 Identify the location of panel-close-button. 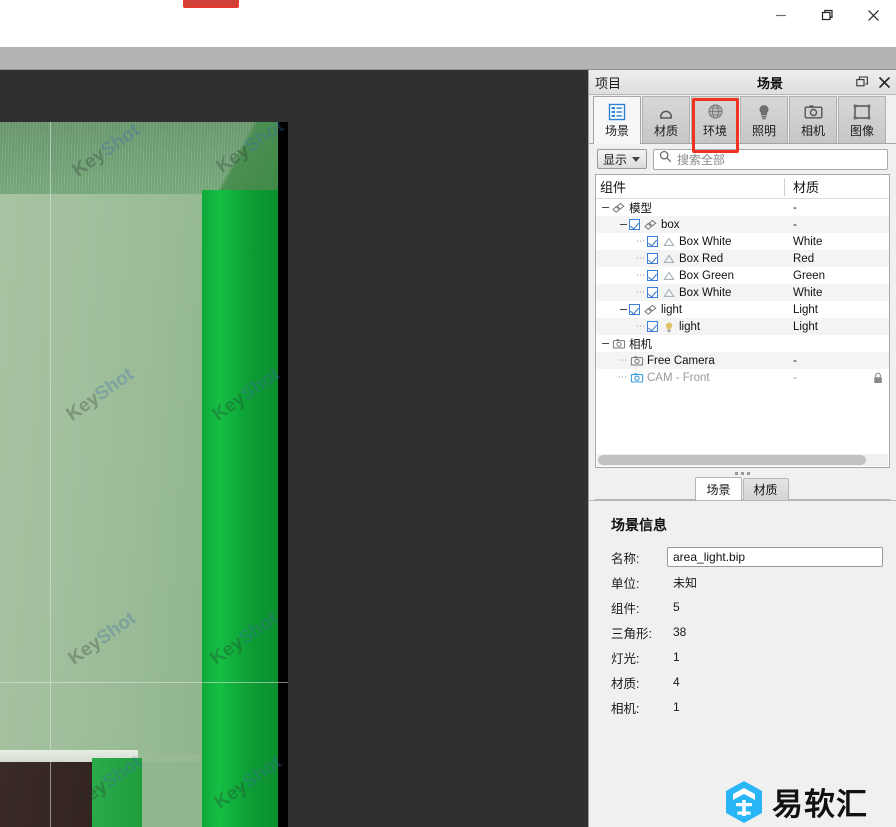
(884, 82).